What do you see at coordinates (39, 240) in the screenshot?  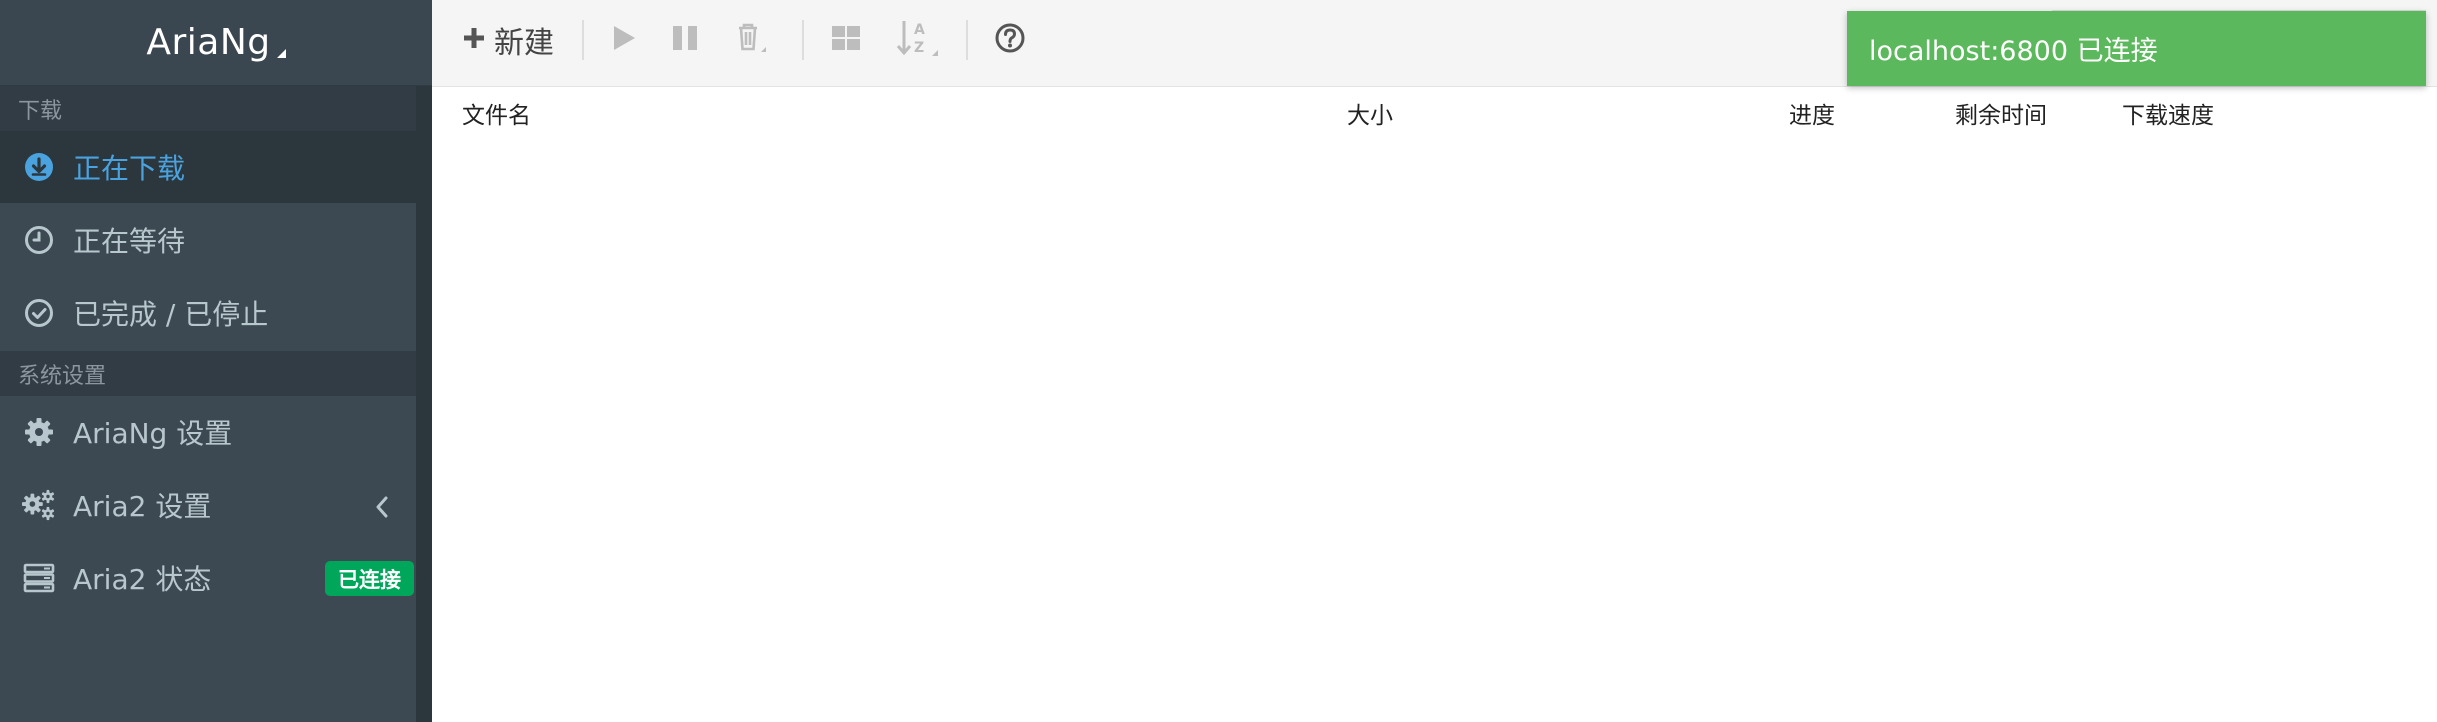 I see `clock-icon` at bounding box center [39, 240].